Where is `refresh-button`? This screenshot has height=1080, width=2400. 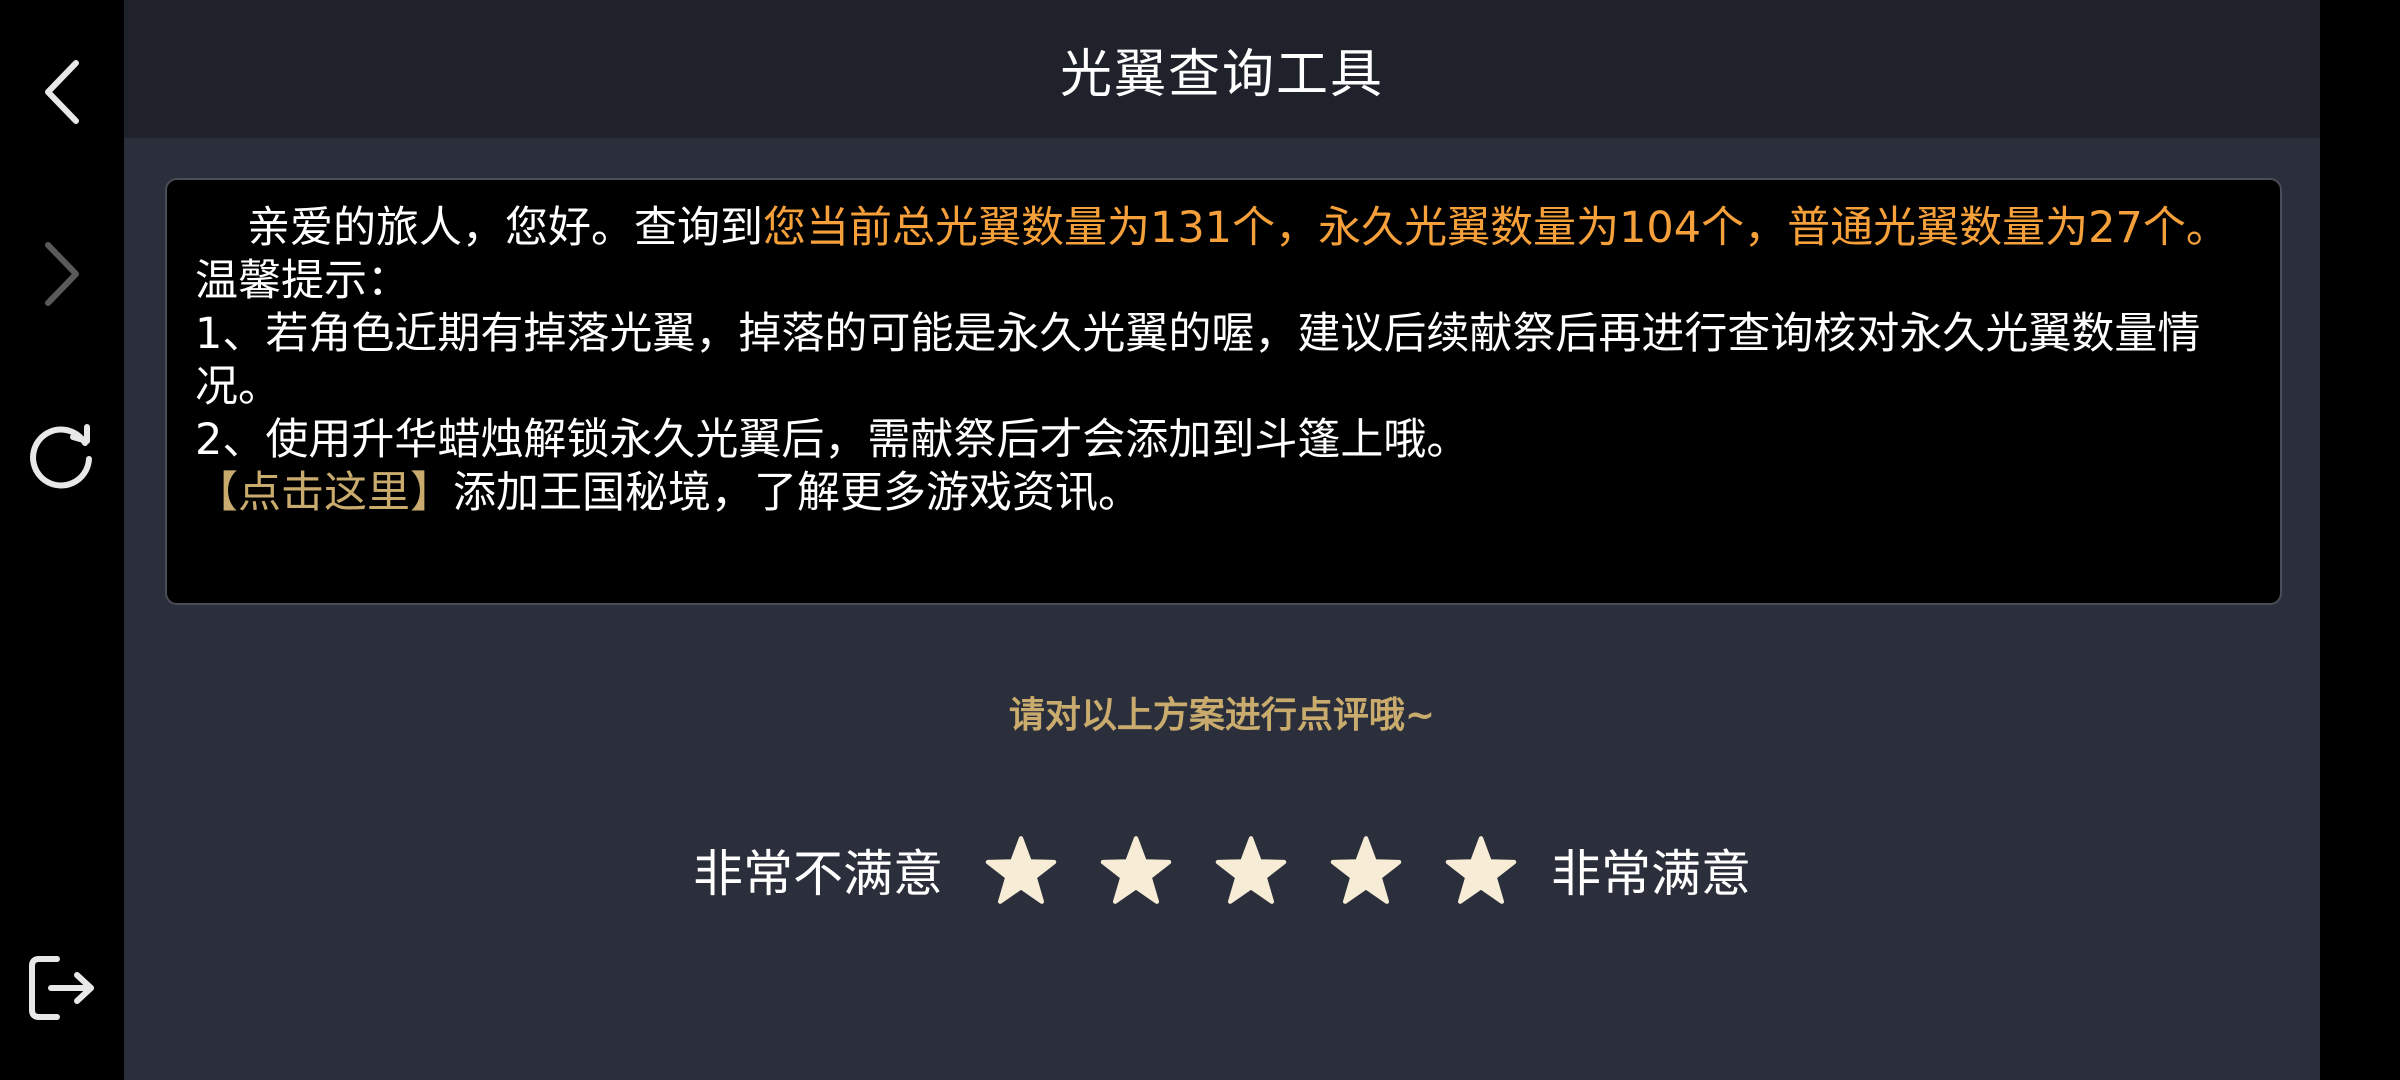
refresh-button is located at coordinates (62, 456).